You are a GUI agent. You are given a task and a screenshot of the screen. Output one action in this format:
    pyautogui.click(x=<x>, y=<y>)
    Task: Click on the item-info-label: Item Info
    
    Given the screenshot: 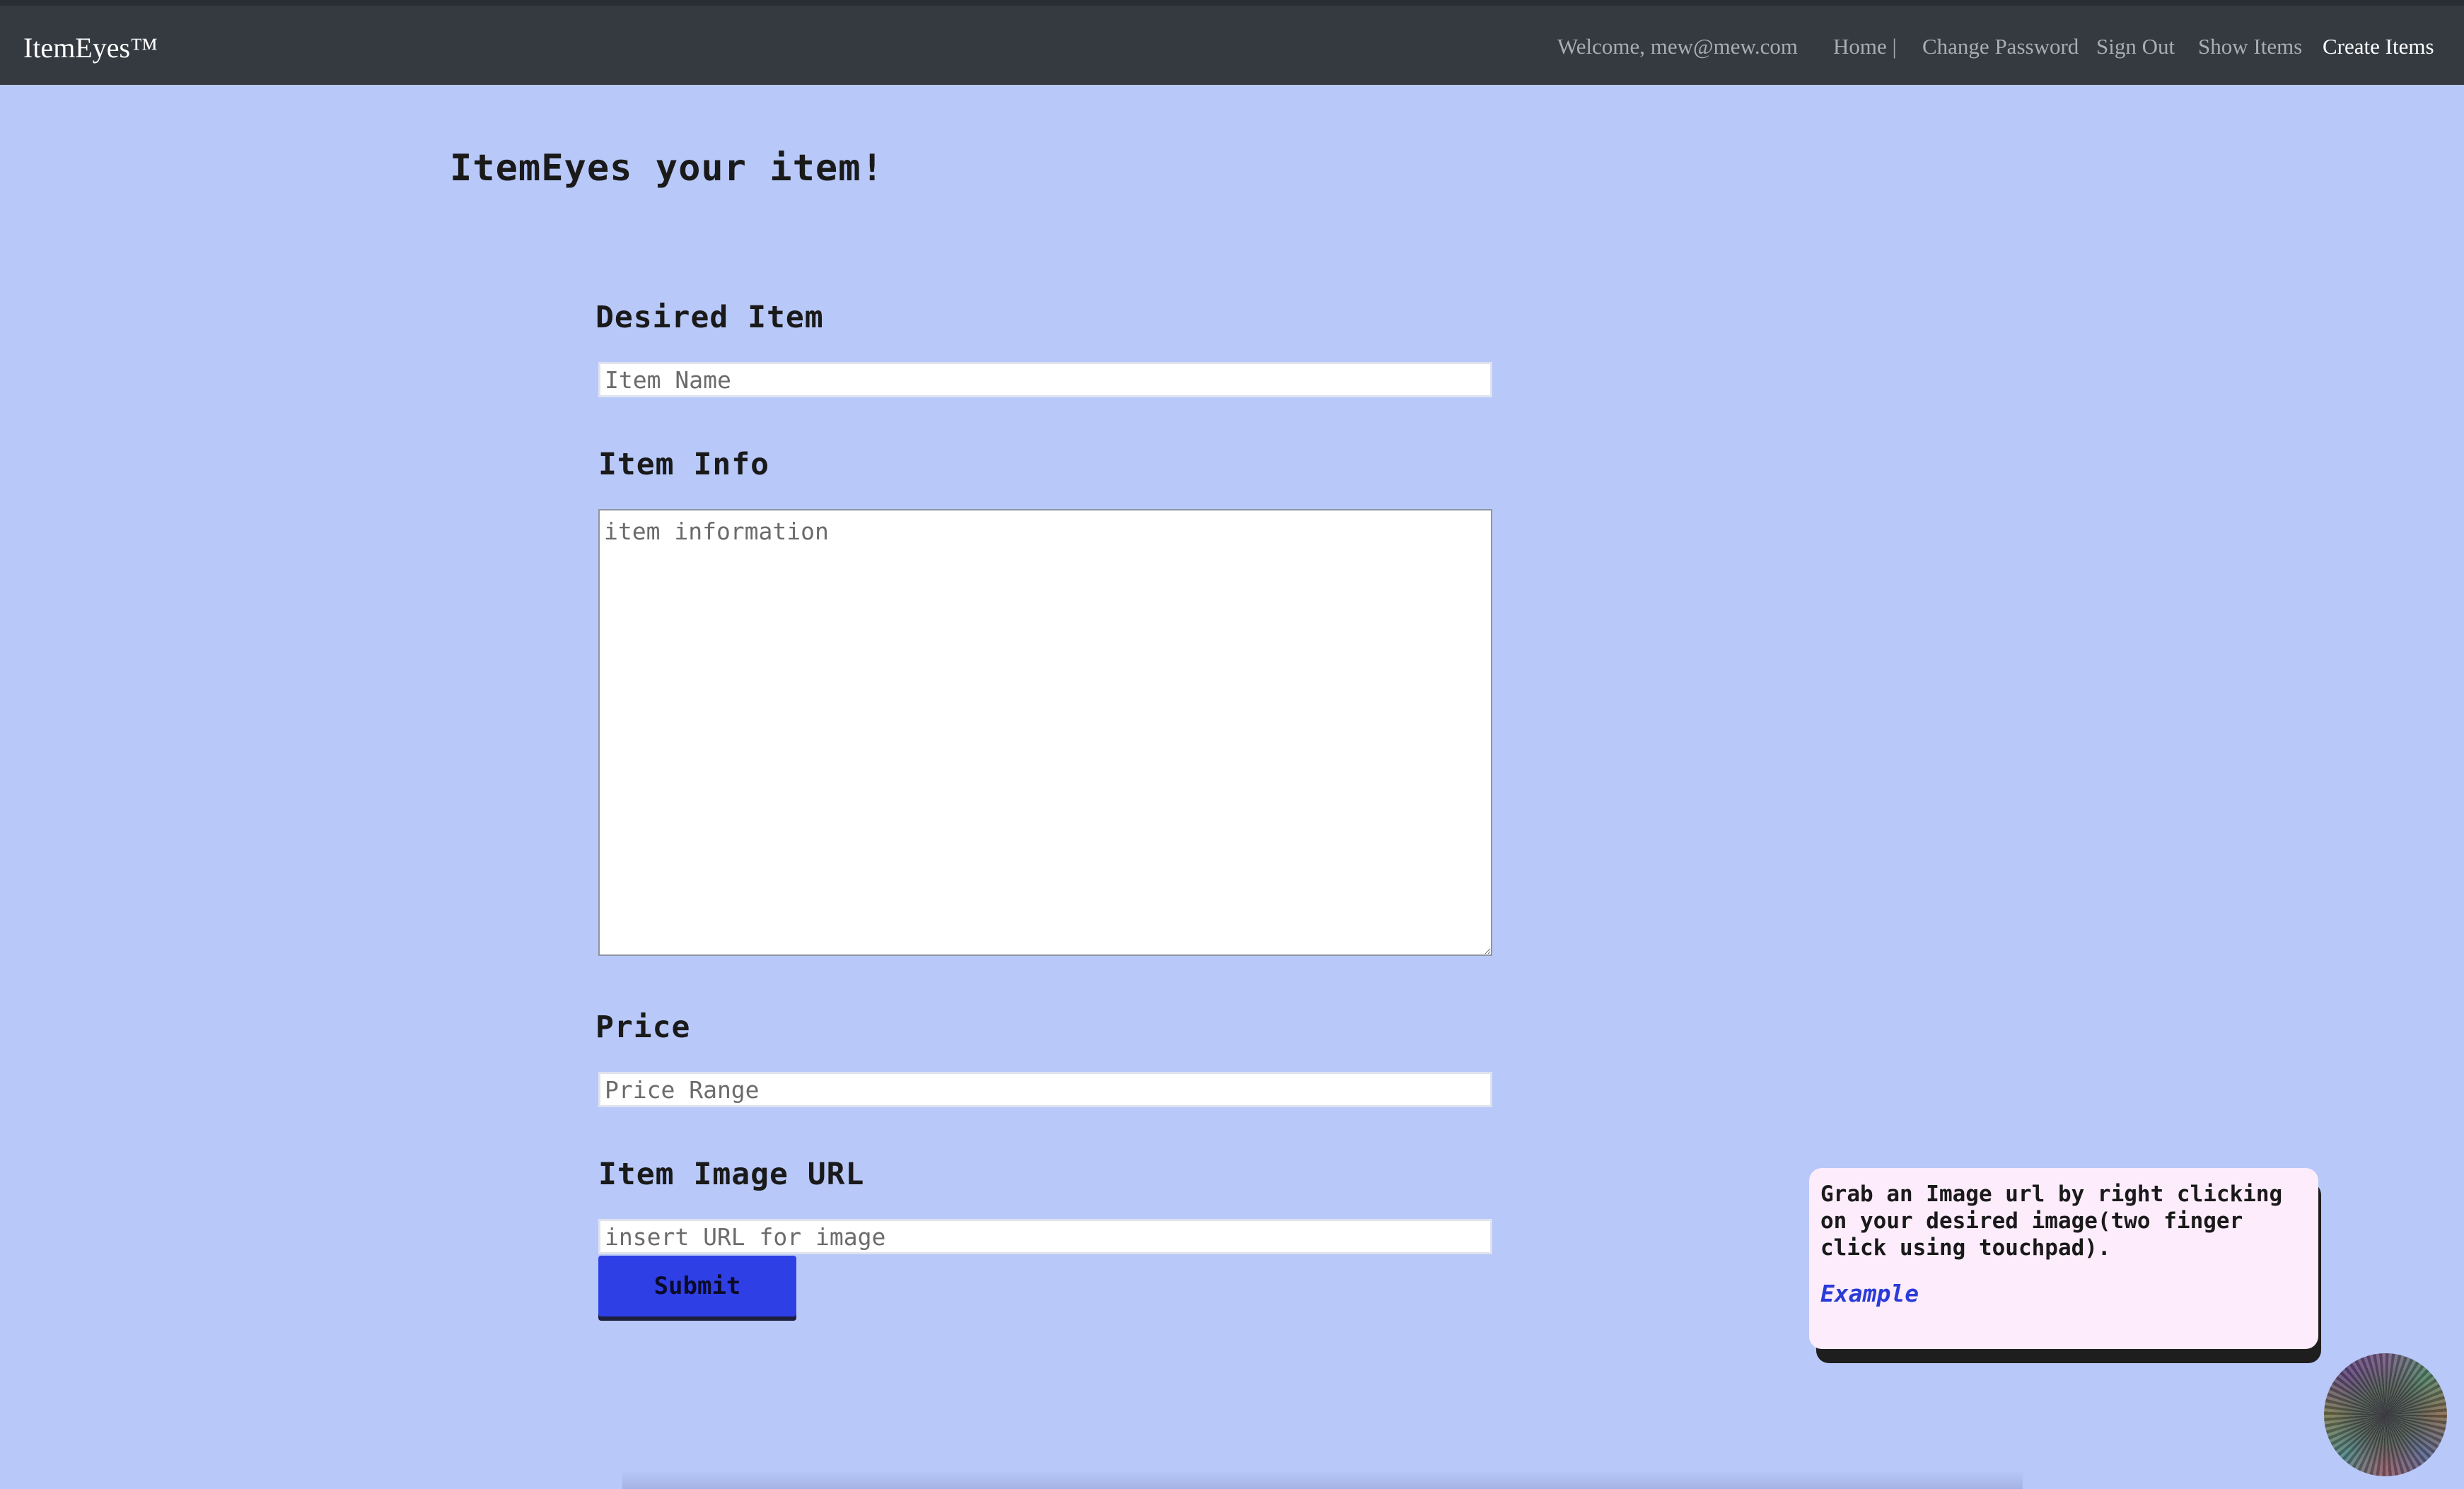 What is the action you would take?
    pyautogui.click(x=683, y=464)
    